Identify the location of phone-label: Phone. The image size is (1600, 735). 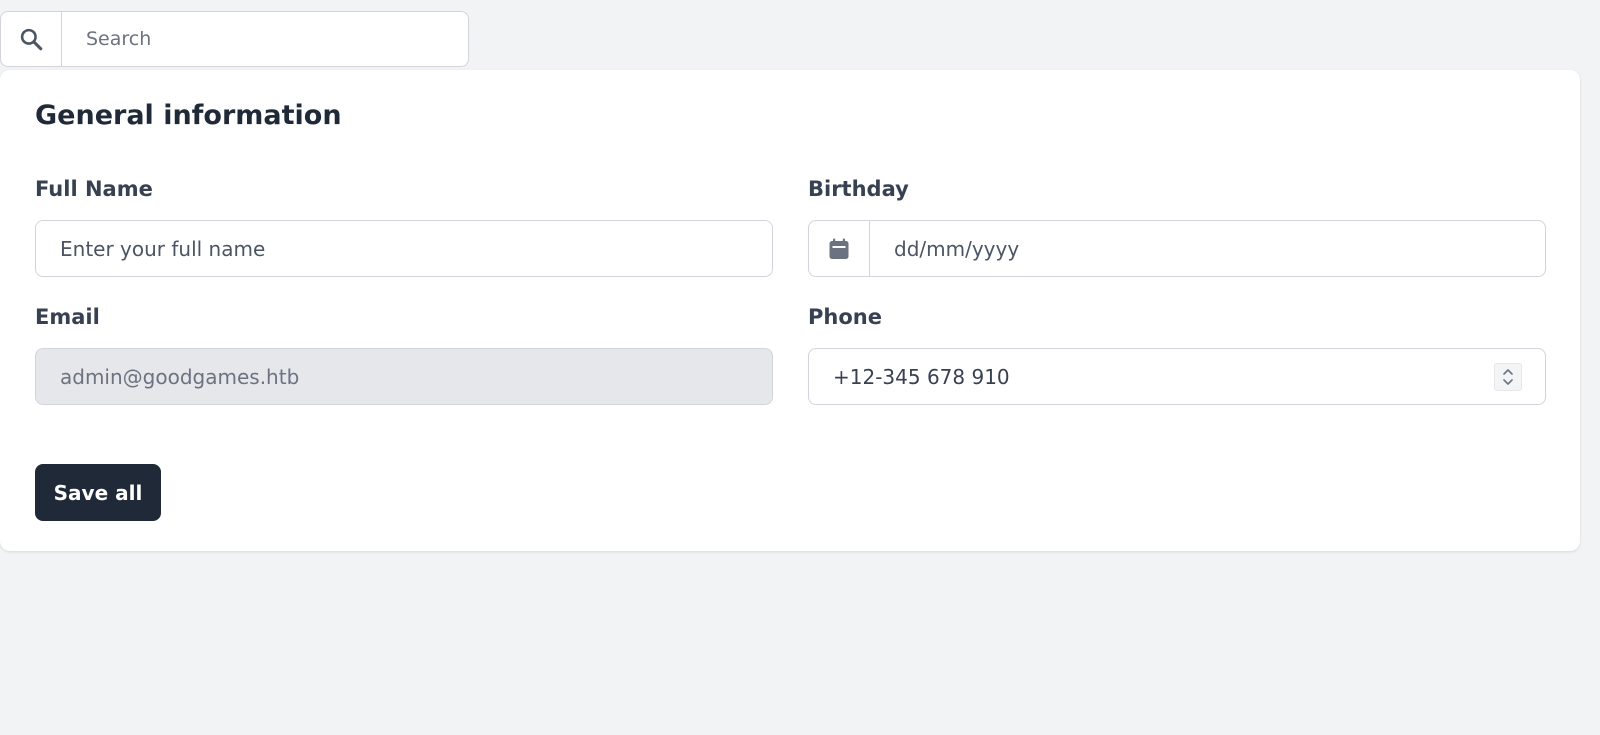
(845, 317).